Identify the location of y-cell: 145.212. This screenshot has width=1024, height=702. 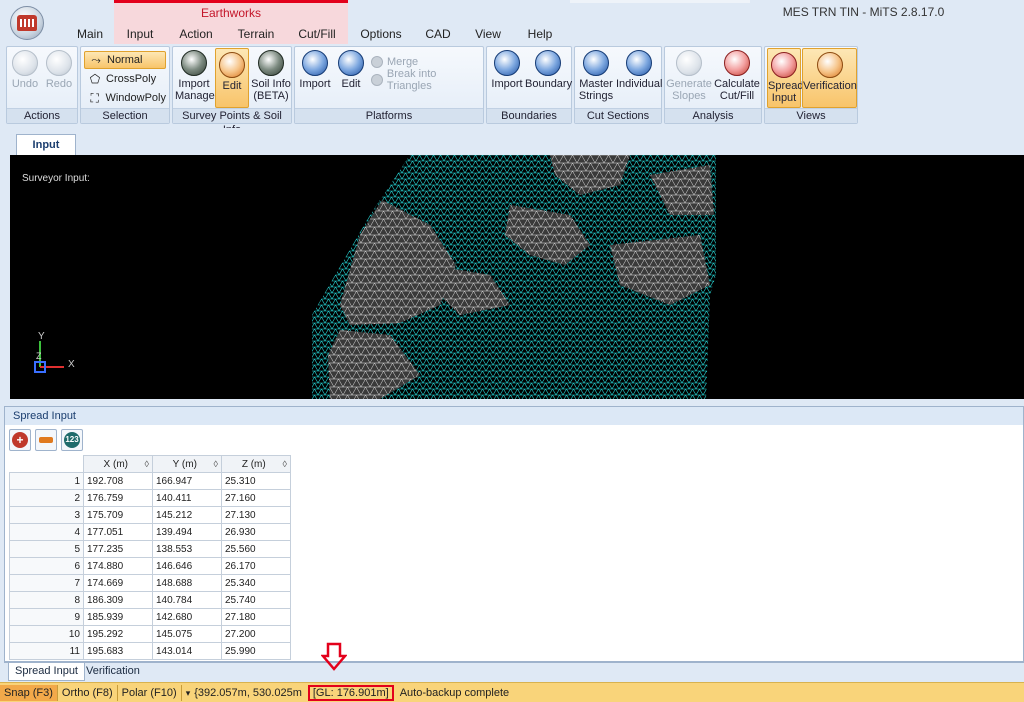
(187, 515).